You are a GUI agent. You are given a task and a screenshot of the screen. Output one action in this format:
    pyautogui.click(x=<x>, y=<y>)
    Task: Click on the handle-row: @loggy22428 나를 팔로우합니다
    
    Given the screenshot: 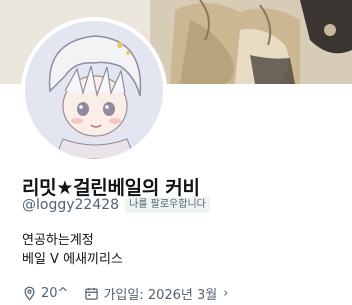 What is the action you would take?
    pyautogui.click(x=116, y=205)
    